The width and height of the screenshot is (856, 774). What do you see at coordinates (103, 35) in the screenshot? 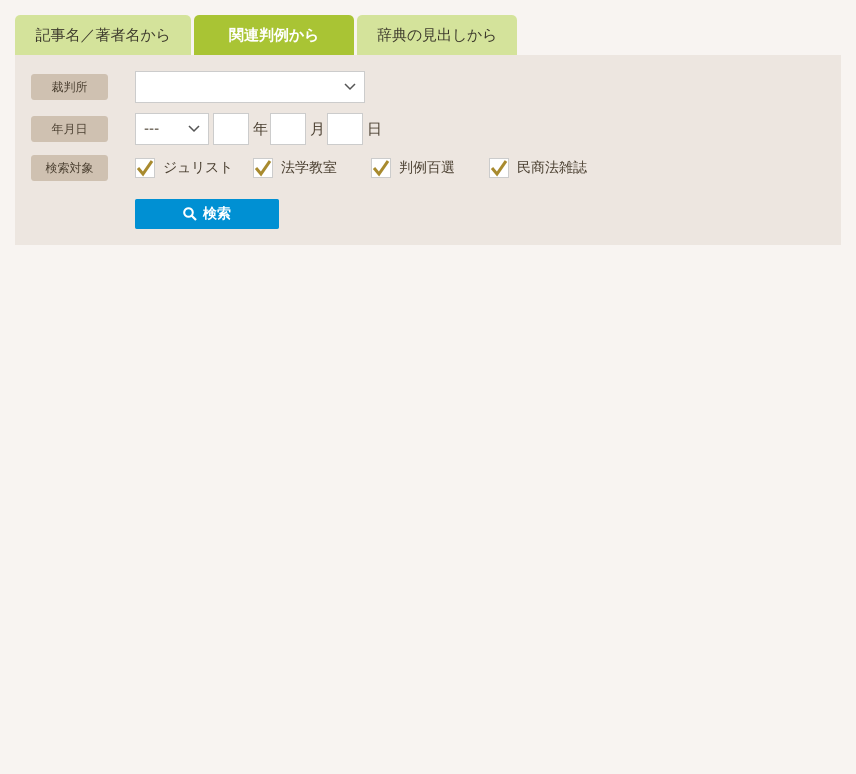
I see `tab: 記事名／著者名から` at bounding box center [103, 35].